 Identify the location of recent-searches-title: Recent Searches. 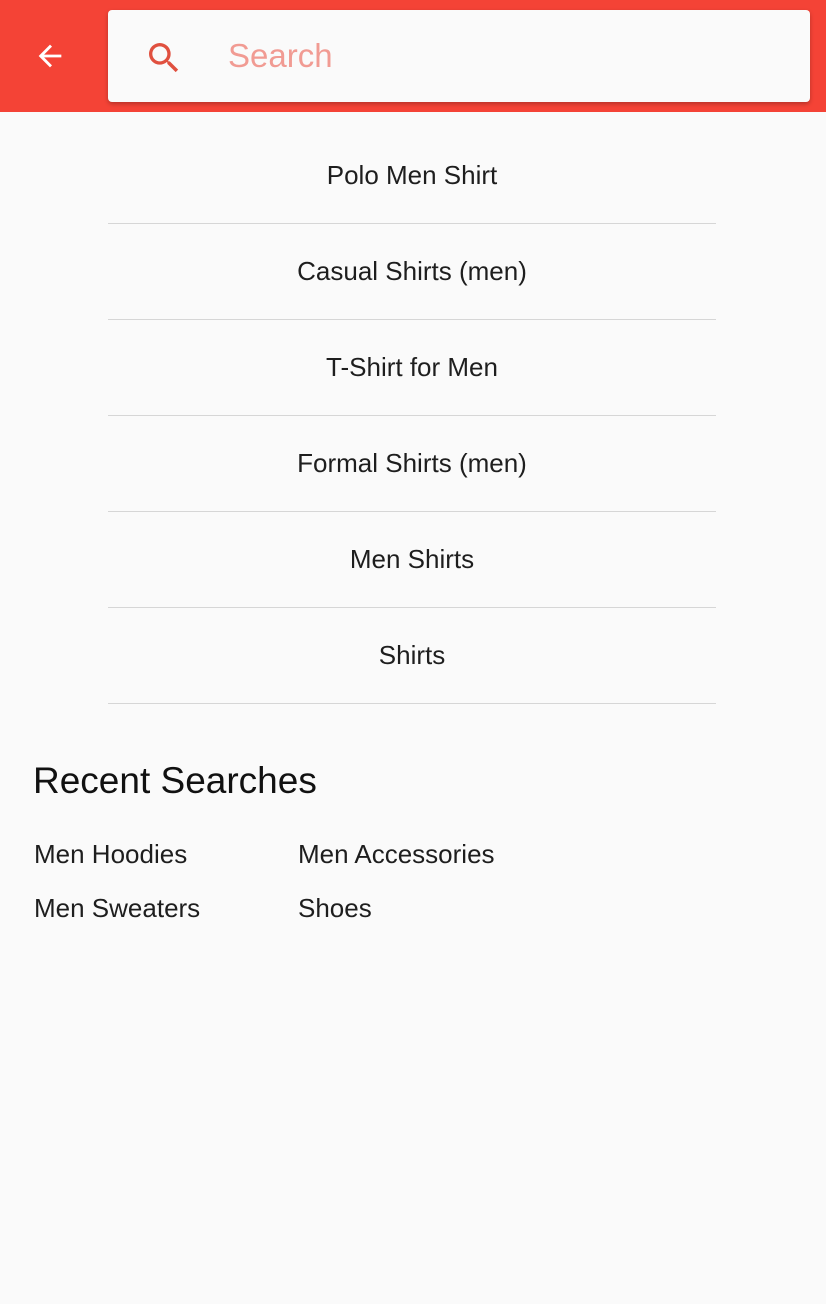
(175, 780).